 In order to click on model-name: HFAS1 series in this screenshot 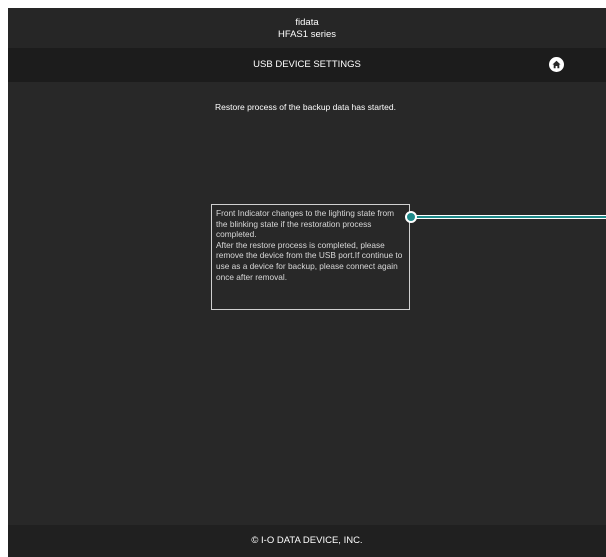, I will do `click(307, 34)`.